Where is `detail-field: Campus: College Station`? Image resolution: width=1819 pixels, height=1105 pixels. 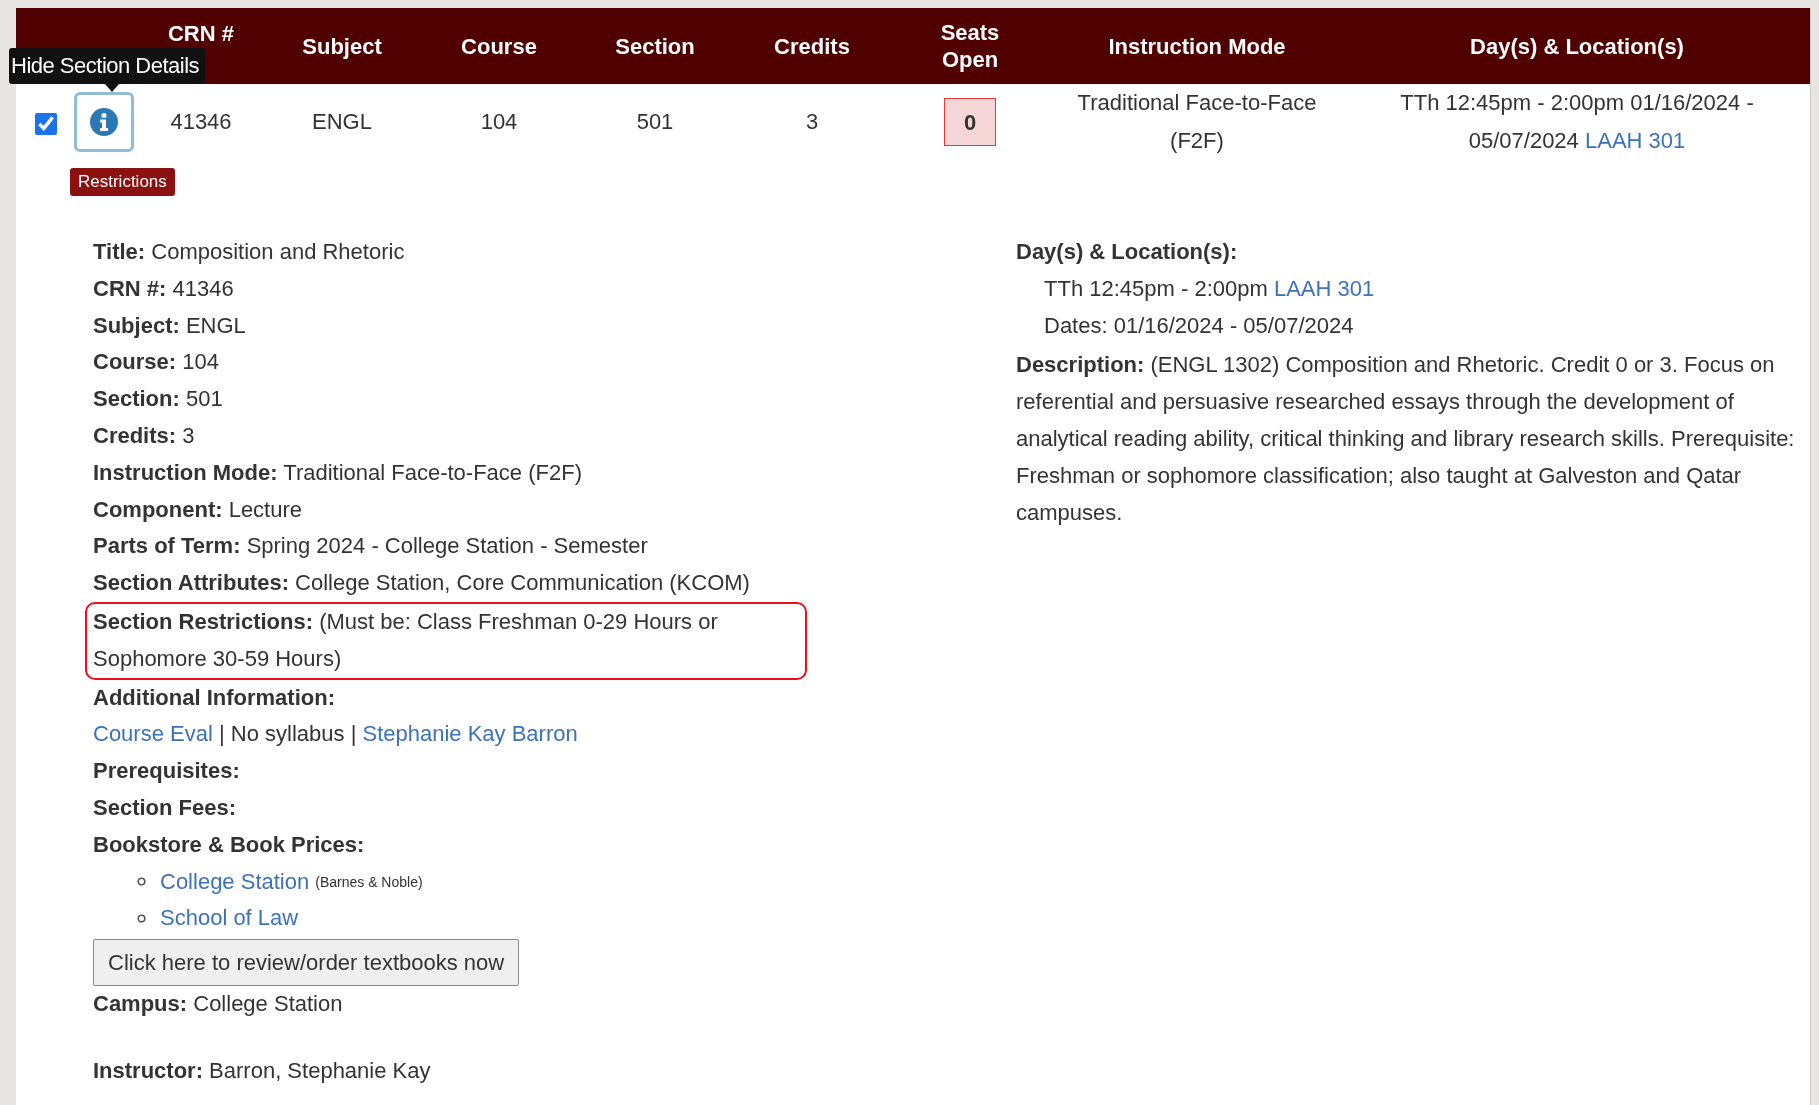 detail-field: Campus: College Station is located at coordinates (554, 1004).